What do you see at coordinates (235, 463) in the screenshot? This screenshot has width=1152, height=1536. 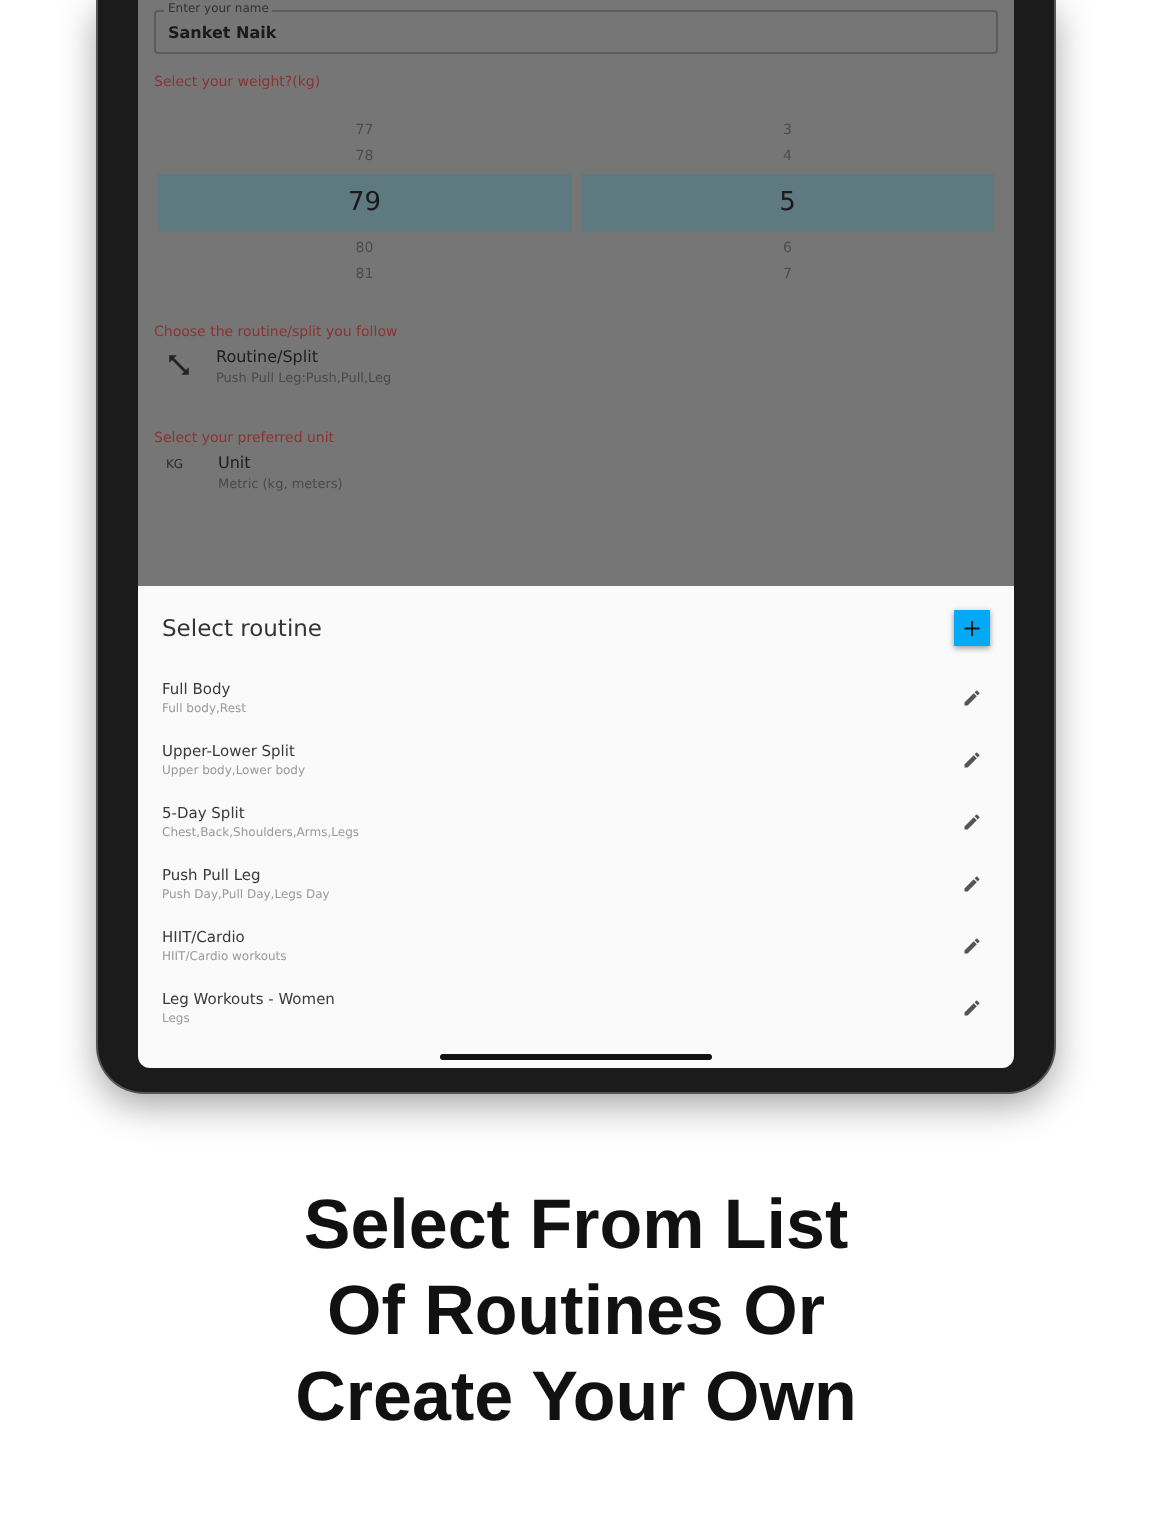 I see `setting-title: Unit` at bounding box center [235, 463].